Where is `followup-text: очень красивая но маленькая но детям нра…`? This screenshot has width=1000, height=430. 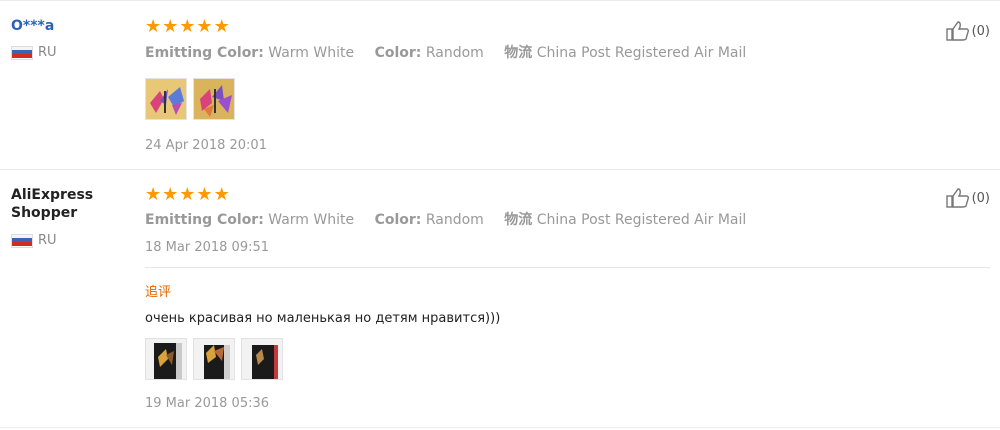 followup-text: очень красивая но маленькая но детям нра… is located at coordinates (323, 318).